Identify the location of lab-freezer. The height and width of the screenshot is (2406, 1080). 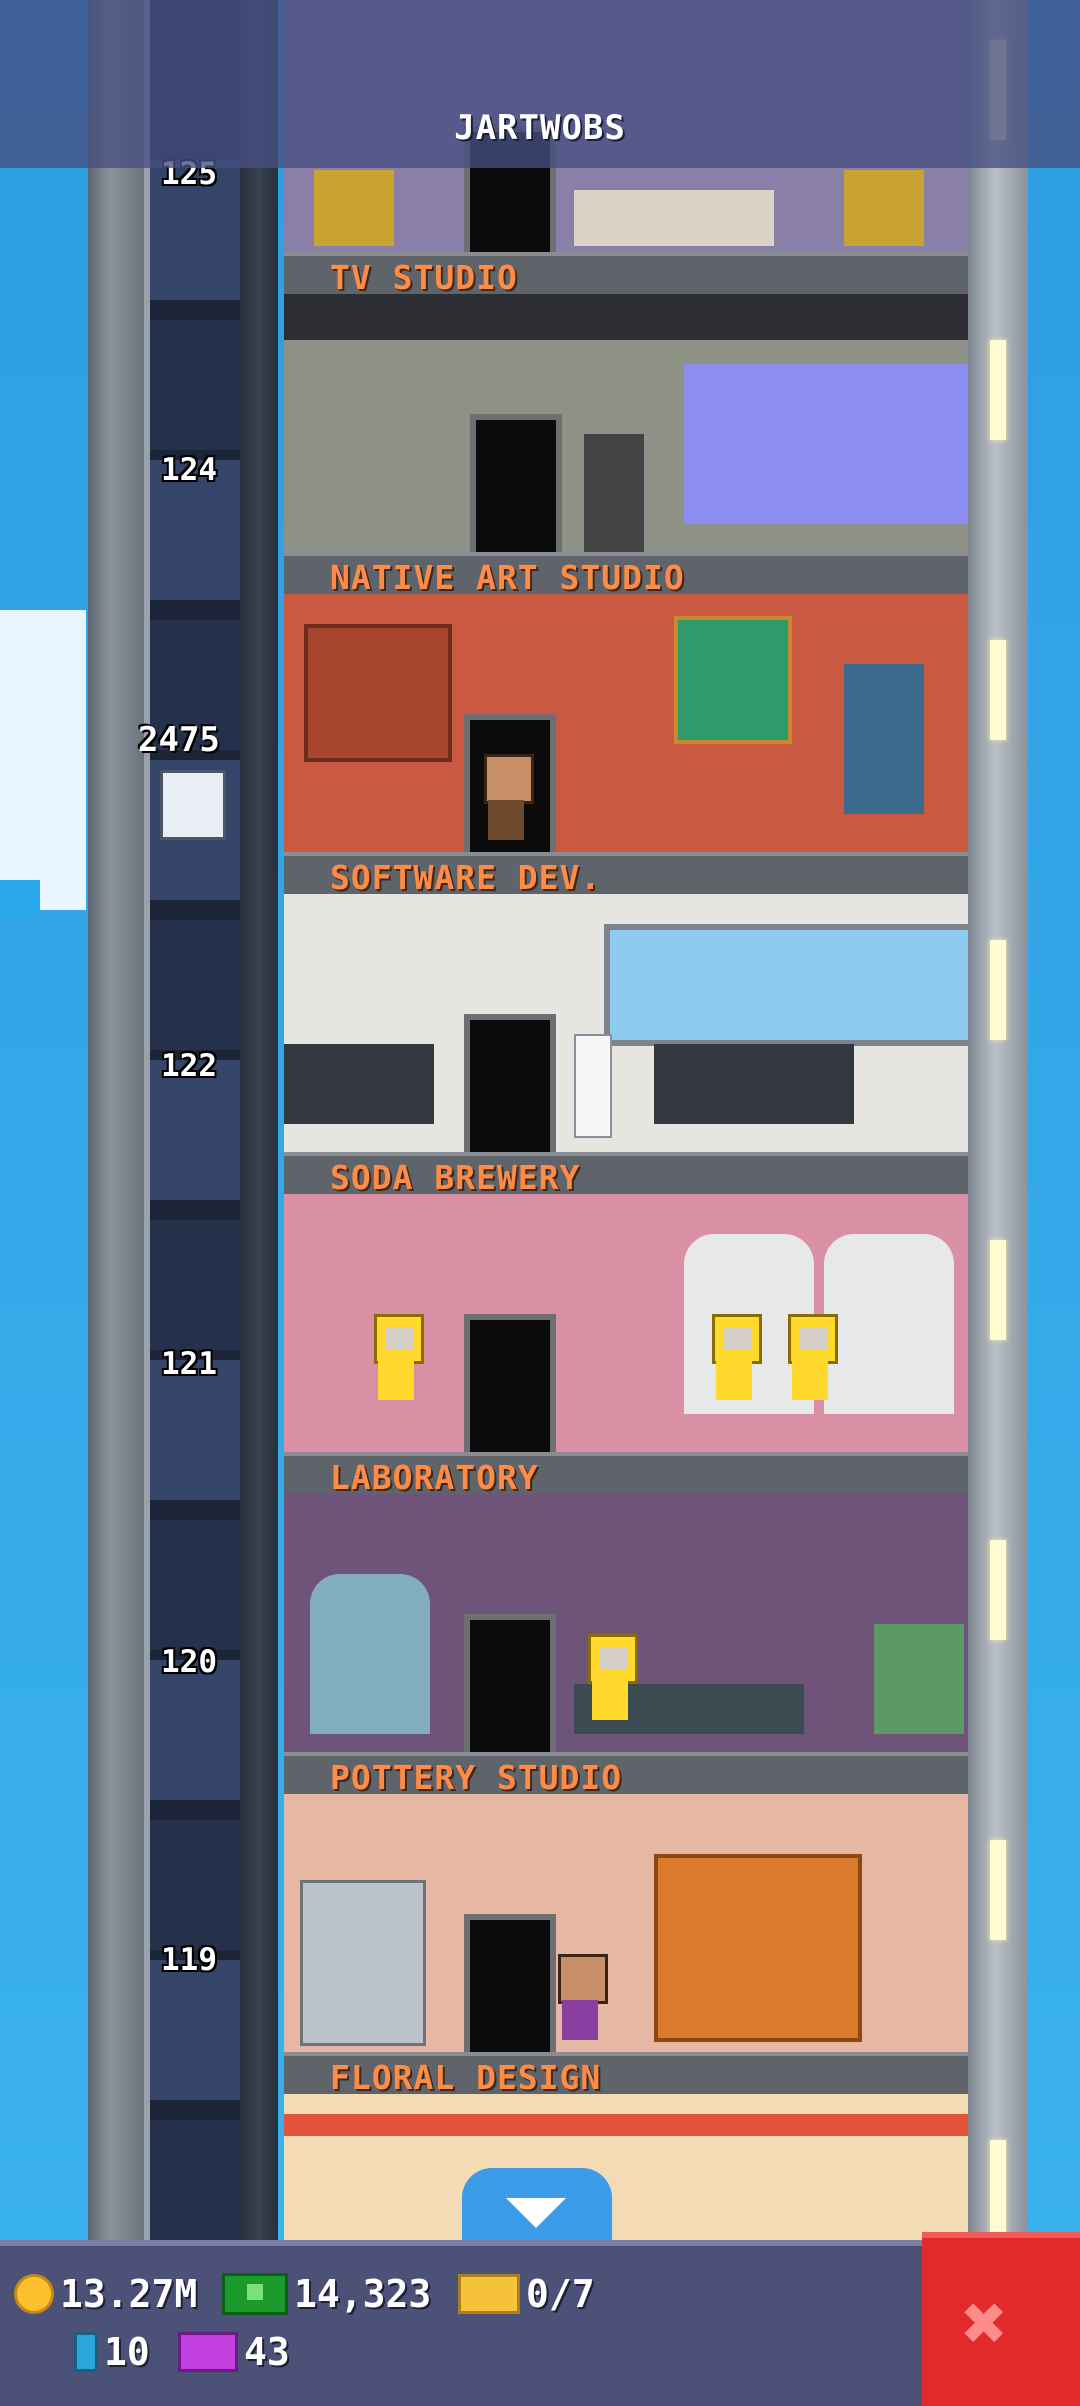
(370, 1654).